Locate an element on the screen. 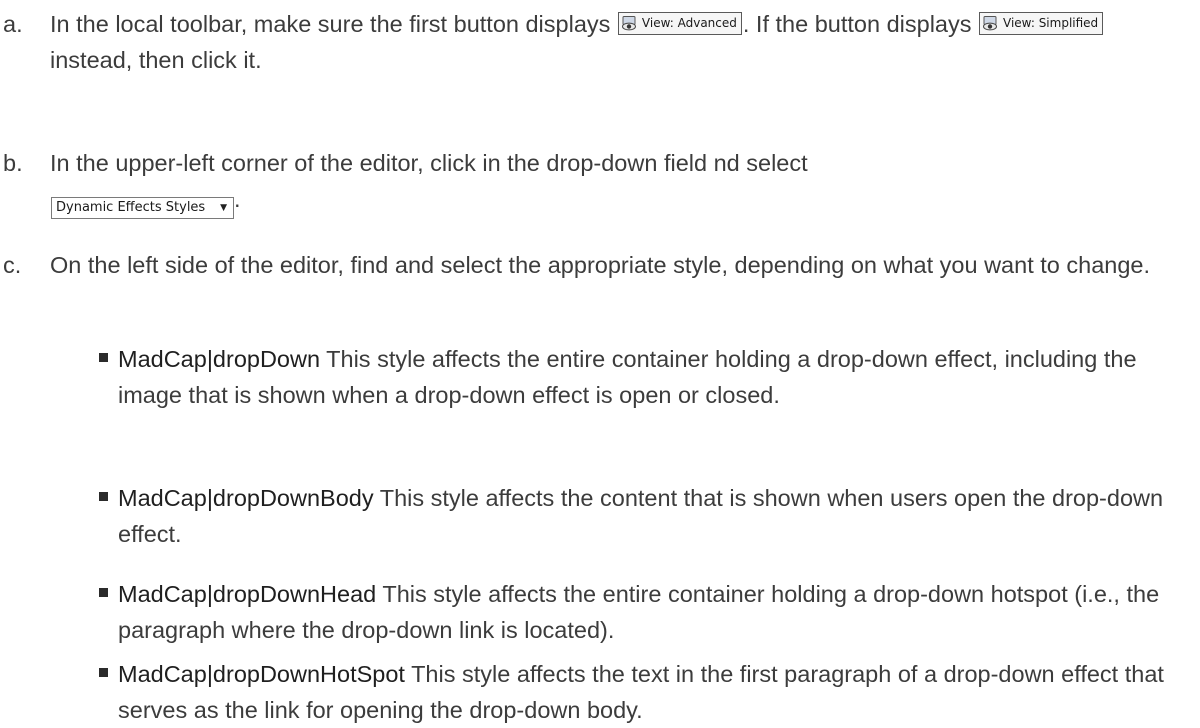  step-marker: a. is located at coordinates (13, 24).